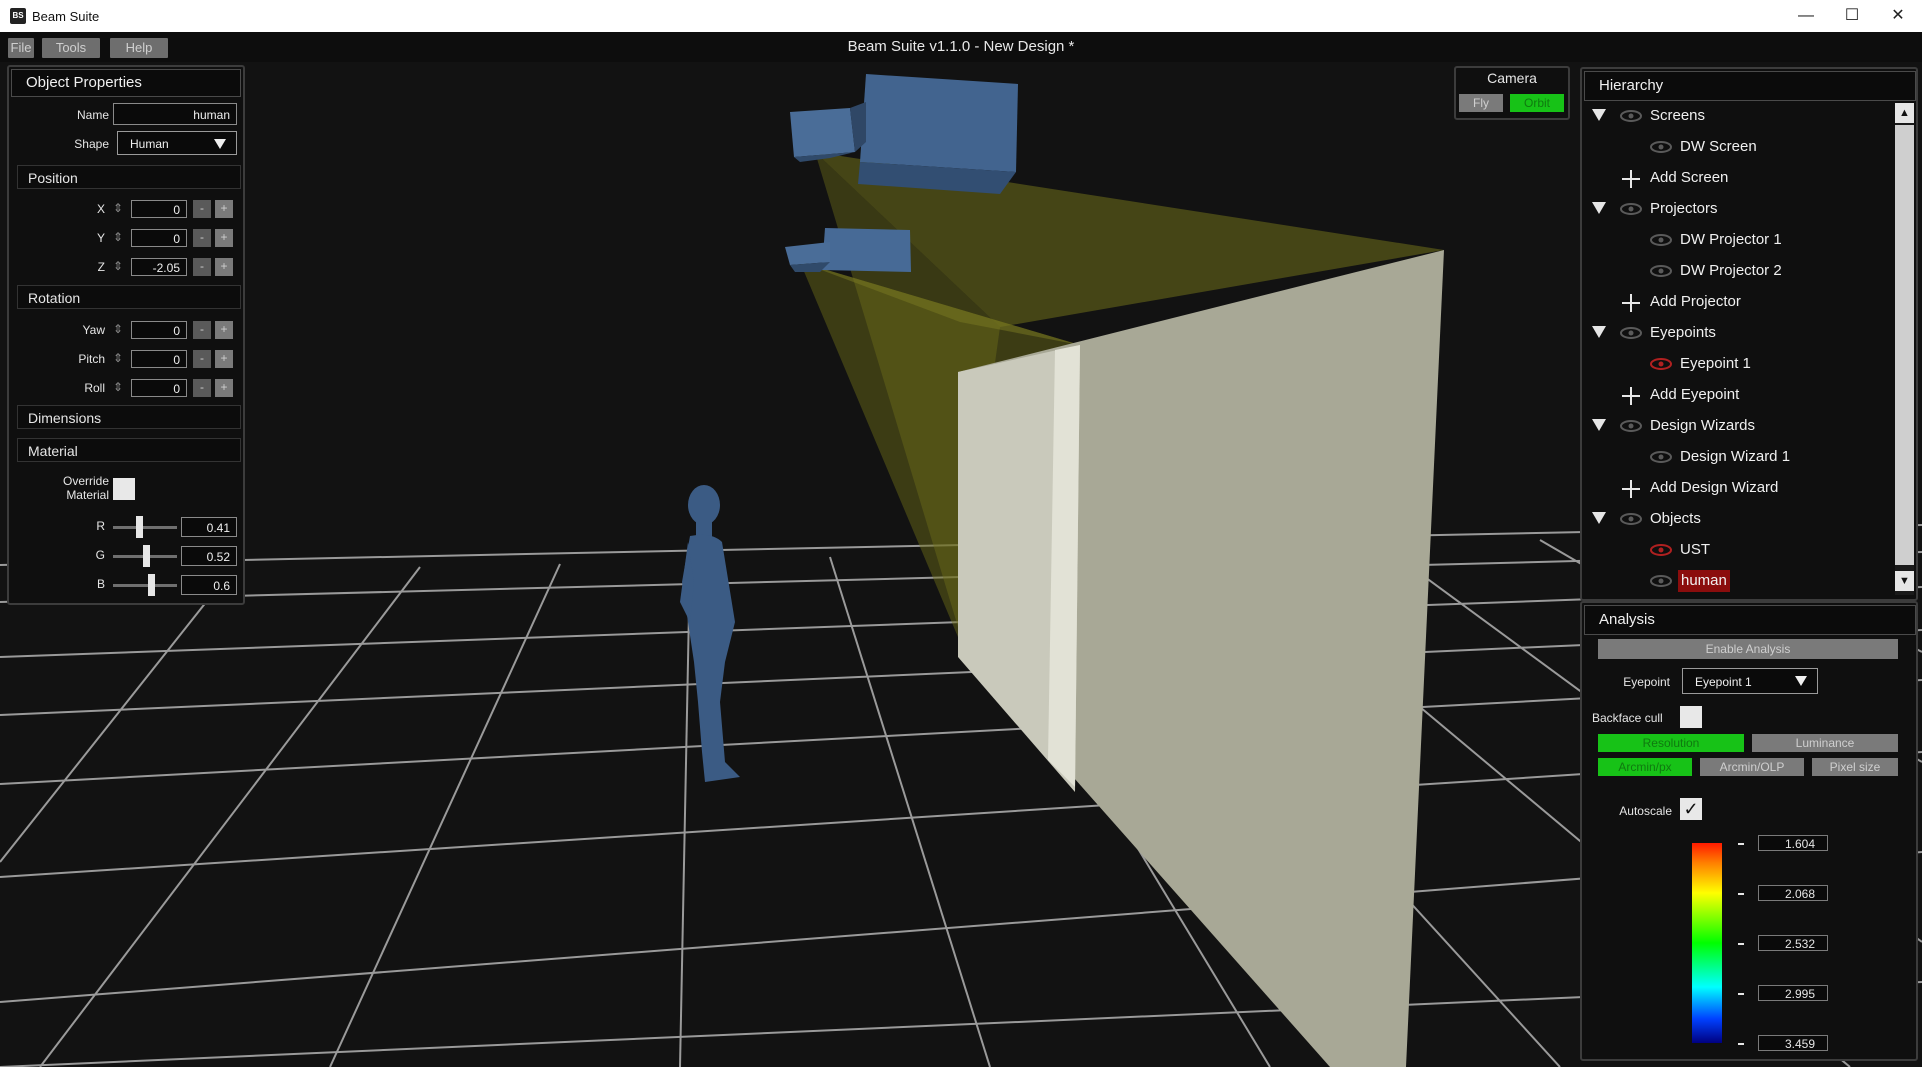 The image size is (1922, 1067). I want to click on hierarchy-item-projectors: Projectors, so click(1684, 209).